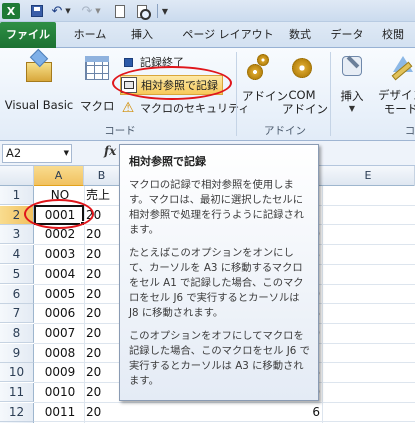 This screenshot has height=423, width=415. Describe the element at coordinates (165, 11) in the screenshot. I see `customize-qat-icon: ▼` at that location.